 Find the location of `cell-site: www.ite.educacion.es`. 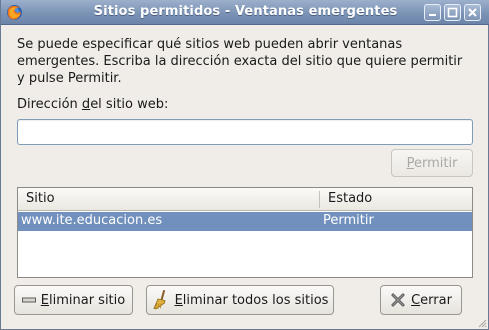

cell-site: www.ite.educacion.es is located at coordinates (92, 220).